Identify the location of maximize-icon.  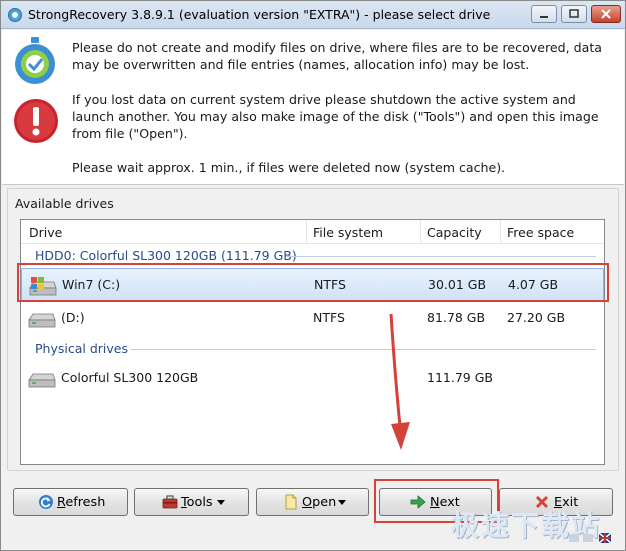
(574, 13).